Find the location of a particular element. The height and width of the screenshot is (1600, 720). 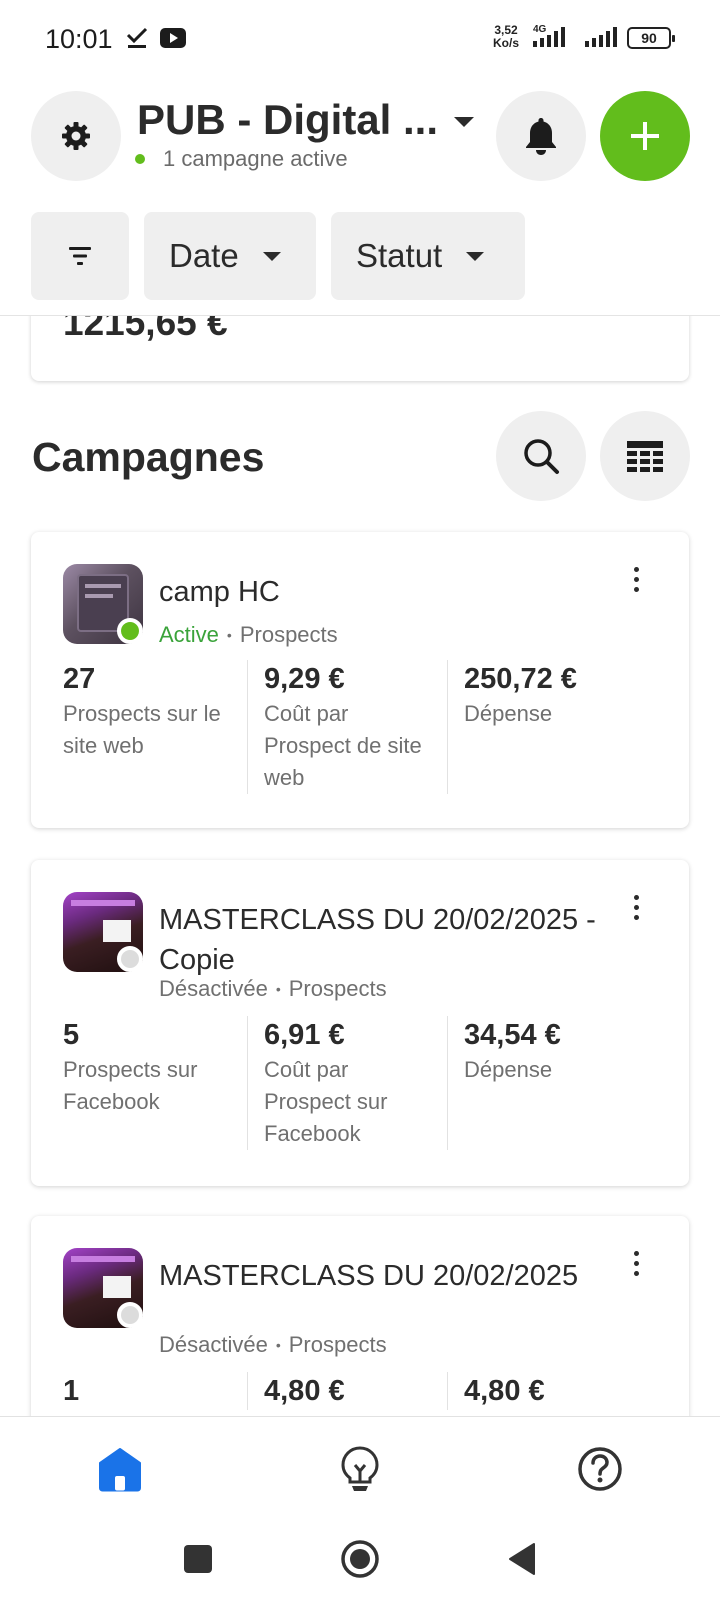

notifications-button is located at coordinates (541, 136).